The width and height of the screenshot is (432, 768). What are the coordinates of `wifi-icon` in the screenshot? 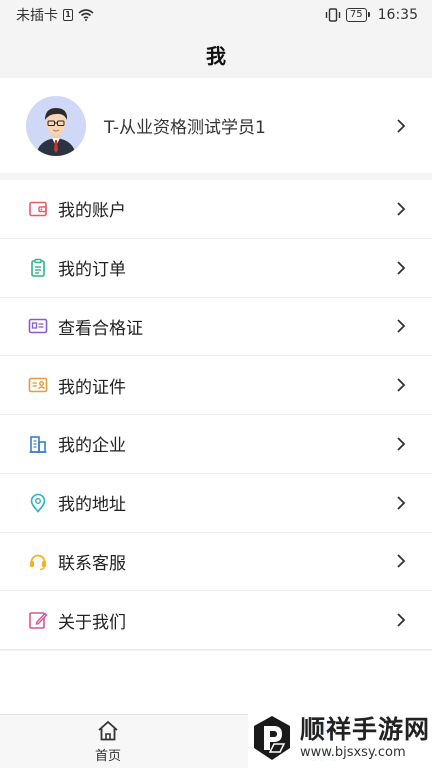 It's located at (86, 15).